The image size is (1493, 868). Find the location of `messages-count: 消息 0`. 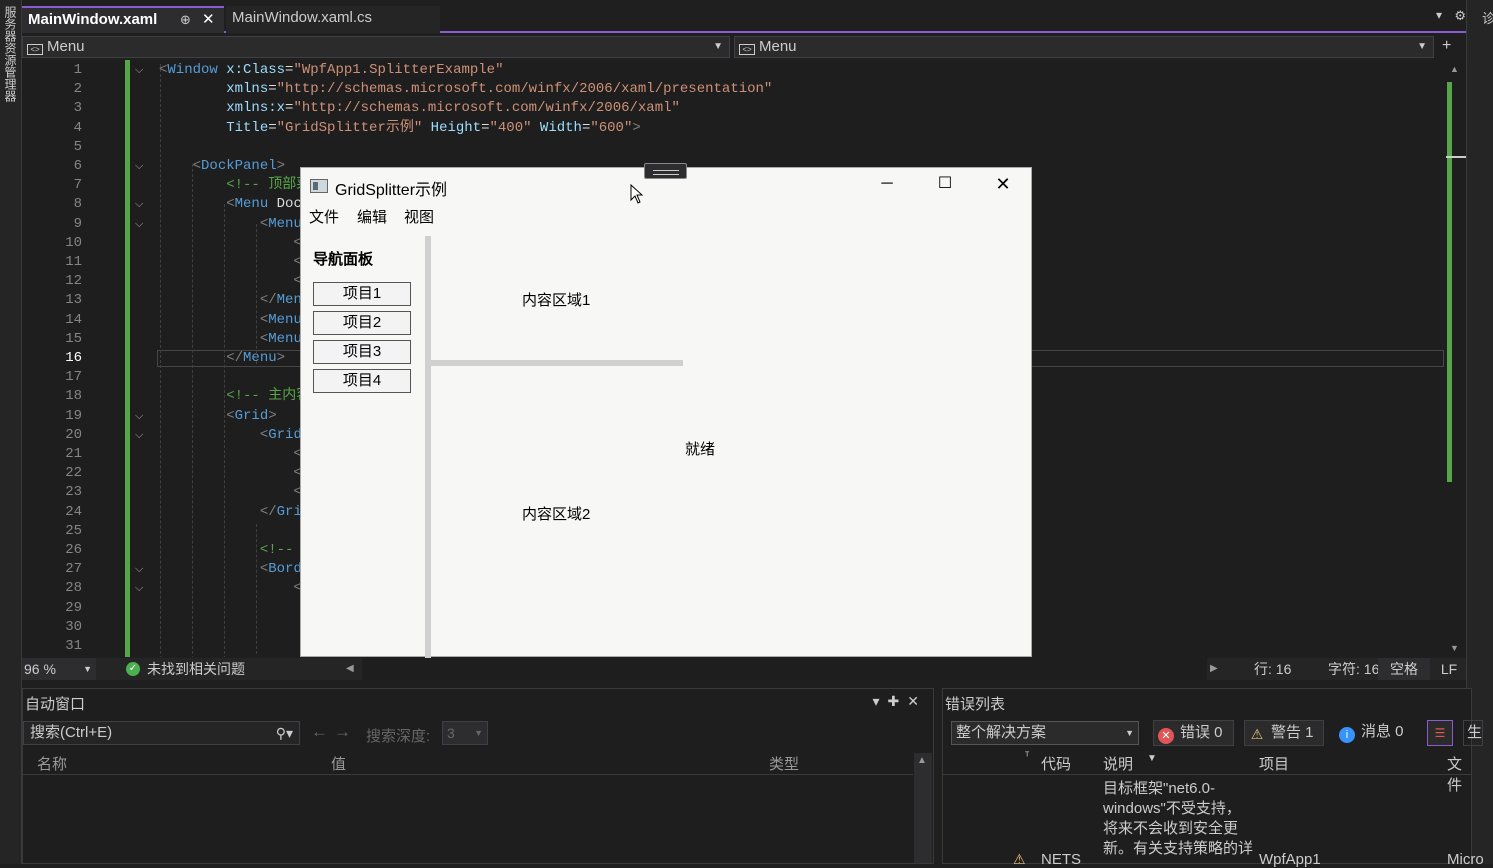

messages-count: 消息 0 is located at coordinates (1382, 731).